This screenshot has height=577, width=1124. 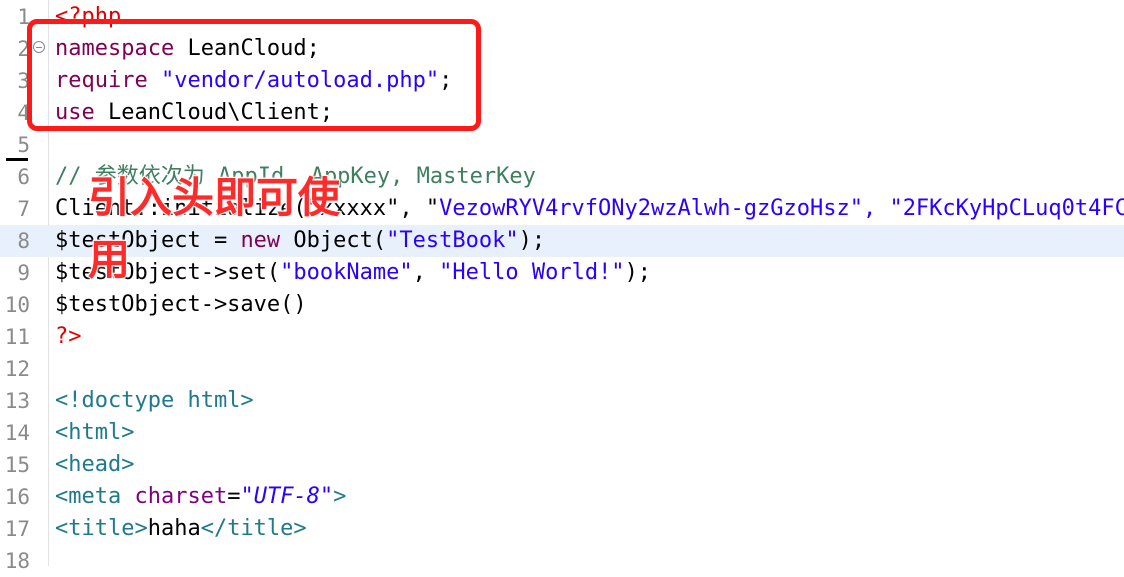 I want to click on annotation-text-line2: 用, so click(x=109, y=260).